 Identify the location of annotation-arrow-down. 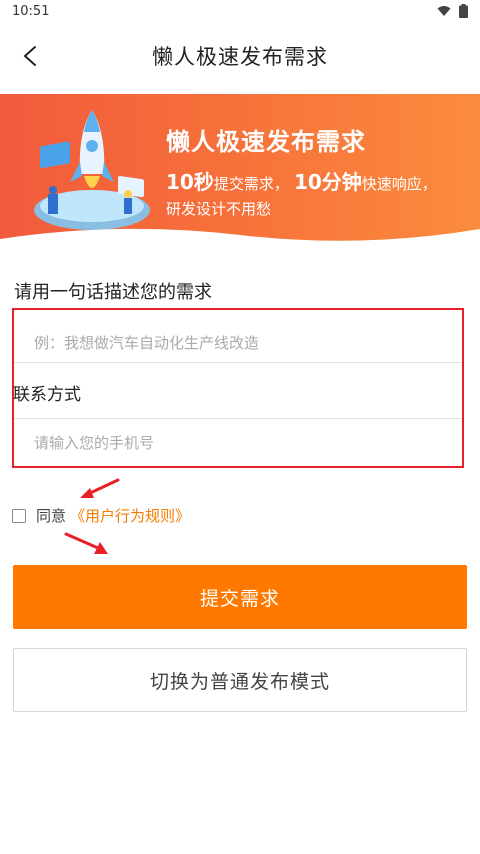
(86, 543).